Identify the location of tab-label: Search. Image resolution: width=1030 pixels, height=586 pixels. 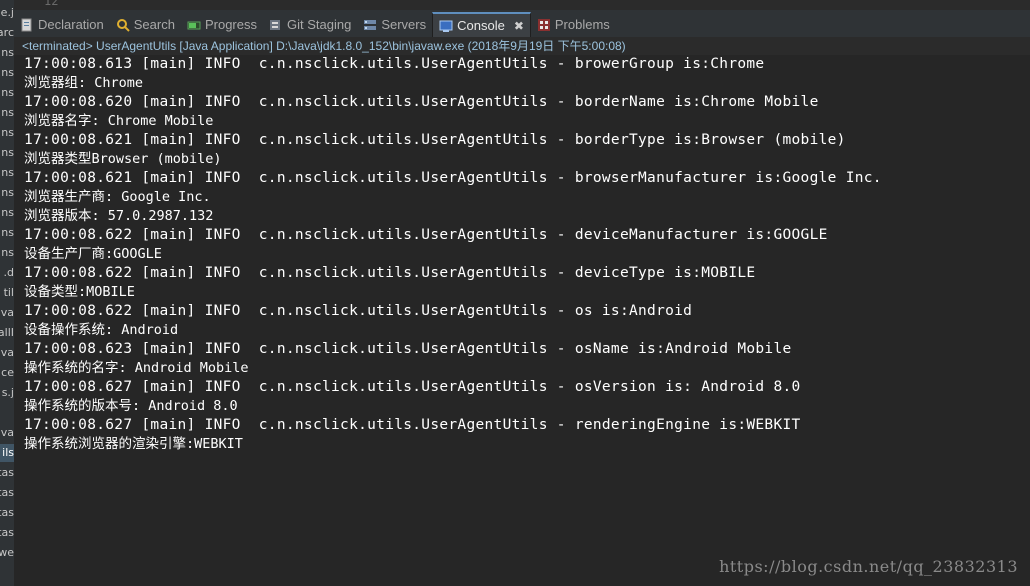
(154, 24).